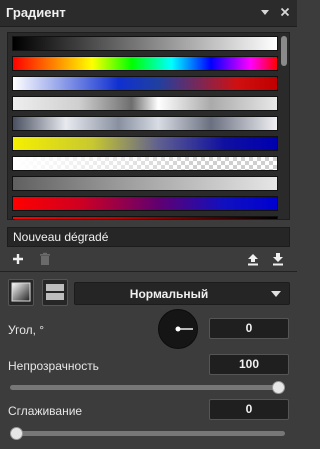 This screenshot has height=449, width=320. What do you see at coordinates (18, 259) in the screenshot?
I see `plus-icon` at bounding box center [18, 259].